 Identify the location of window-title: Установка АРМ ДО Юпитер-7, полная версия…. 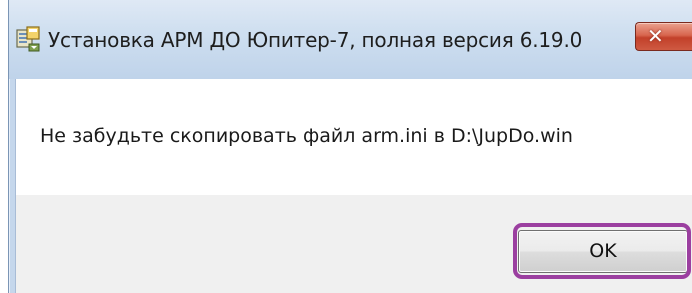
(315, 40).